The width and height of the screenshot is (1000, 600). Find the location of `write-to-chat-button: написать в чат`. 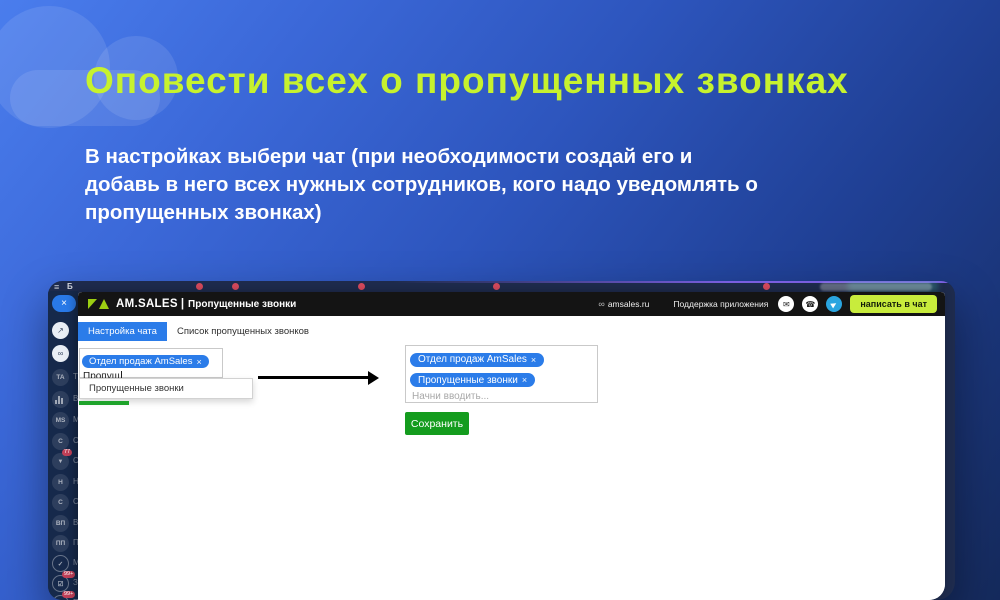

write-to-chat-button: написать в чат is located at coordinates (893, 304).